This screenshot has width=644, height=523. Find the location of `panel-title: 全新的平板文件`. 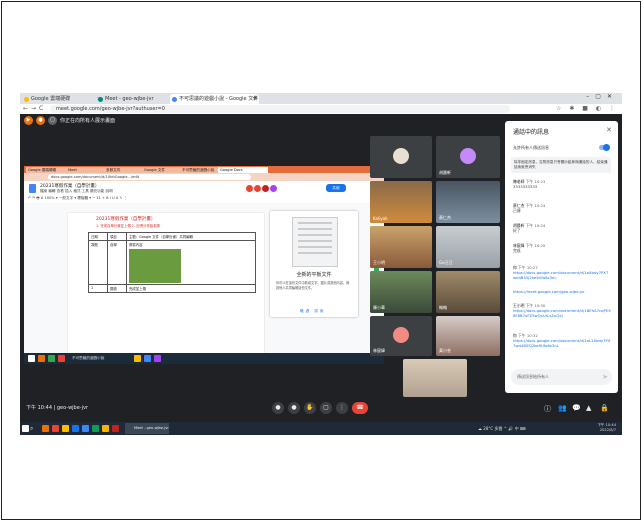

panel-title: 全新的平板文件 is located at coordinates (314, 275).